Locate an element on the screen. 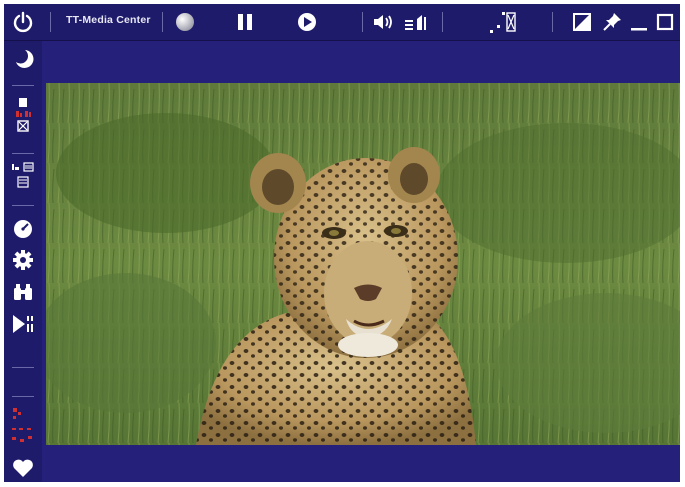  maximize-icon is located at coordinates (665, 22).